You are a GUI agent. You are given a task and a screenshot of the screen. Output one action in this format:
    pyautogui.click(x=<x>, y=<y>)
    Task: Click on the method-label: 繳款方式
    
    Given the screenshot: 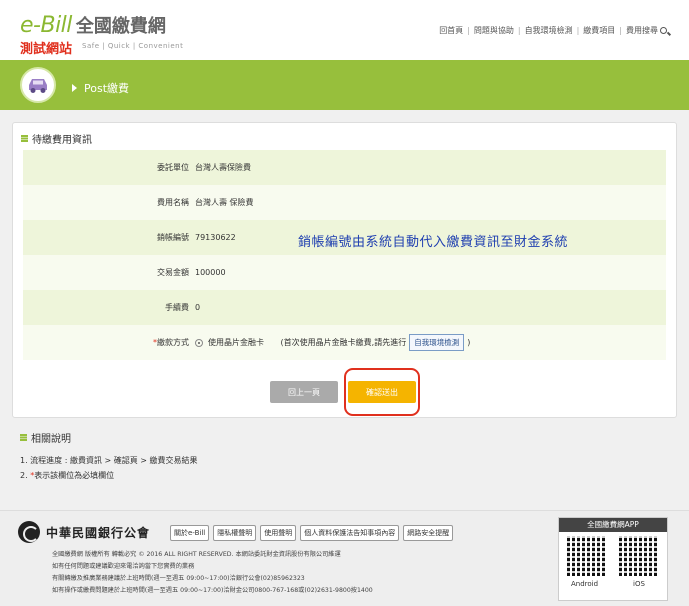 What is the action you would take?
    pyautogui.click(x=173, y=342)
    